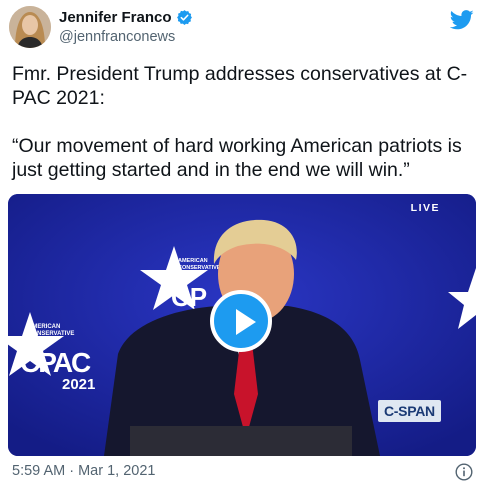 The height and width of the screenshot is (491, 486). I want to click on avatar, so click(30, 27).